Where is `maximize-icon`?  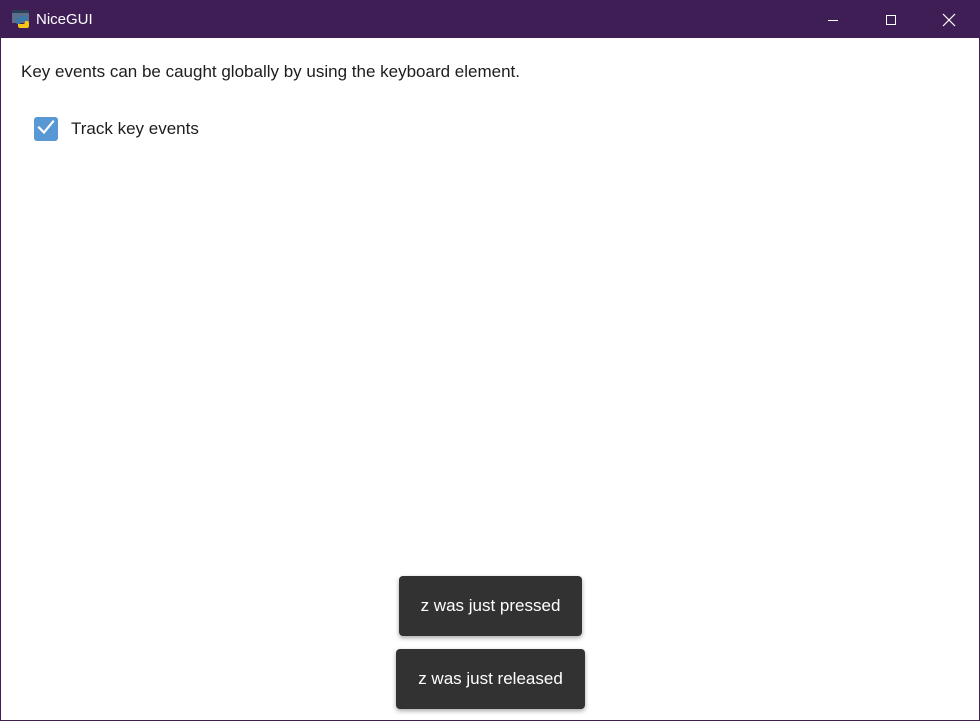
maximize-icon is located at coordinates (891, 20).